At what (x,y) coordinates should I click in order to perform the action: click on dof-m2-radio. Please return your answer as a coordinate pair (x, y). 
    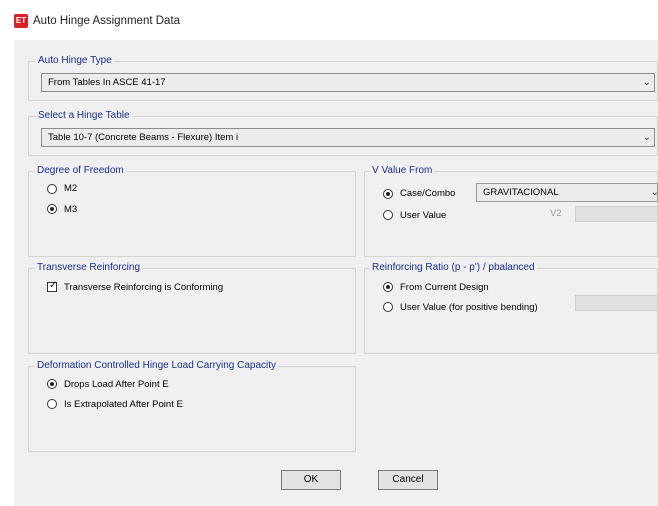
    Looking at the image, I should click on (52, 189).